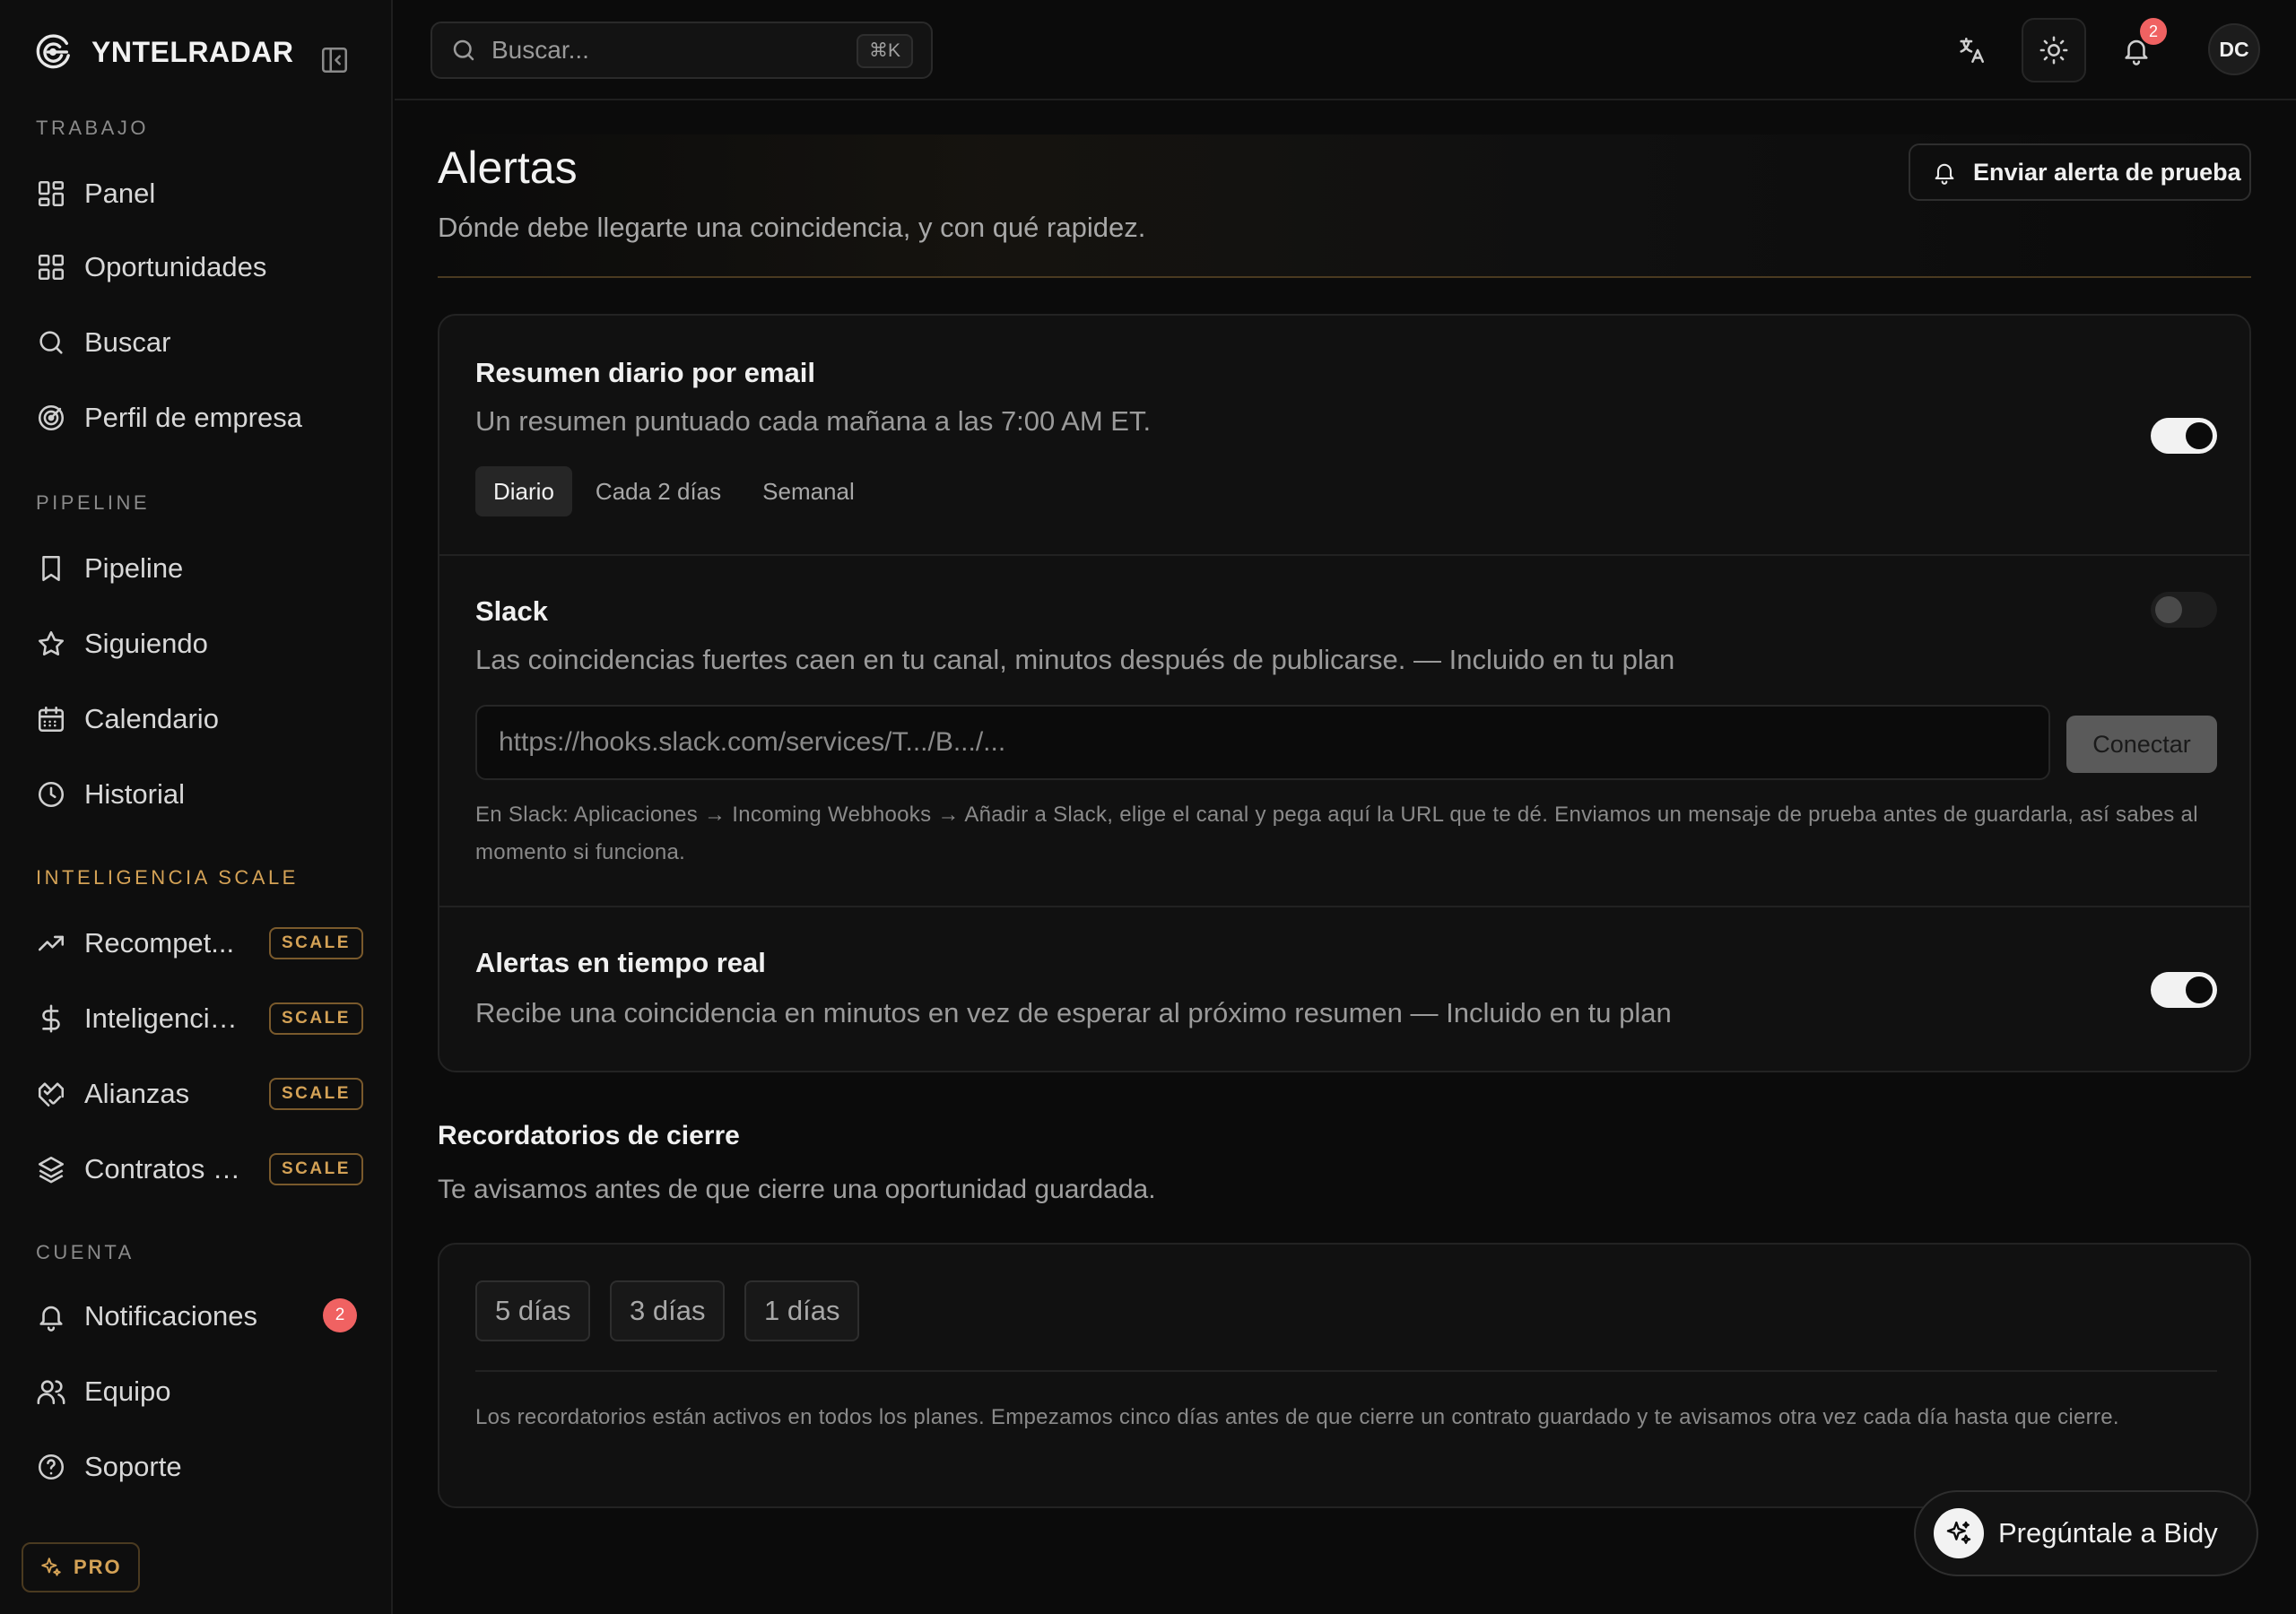  I want to click on sidebar-item-inteligencia: Inteligencia... SCALE, so click(196, 1018).